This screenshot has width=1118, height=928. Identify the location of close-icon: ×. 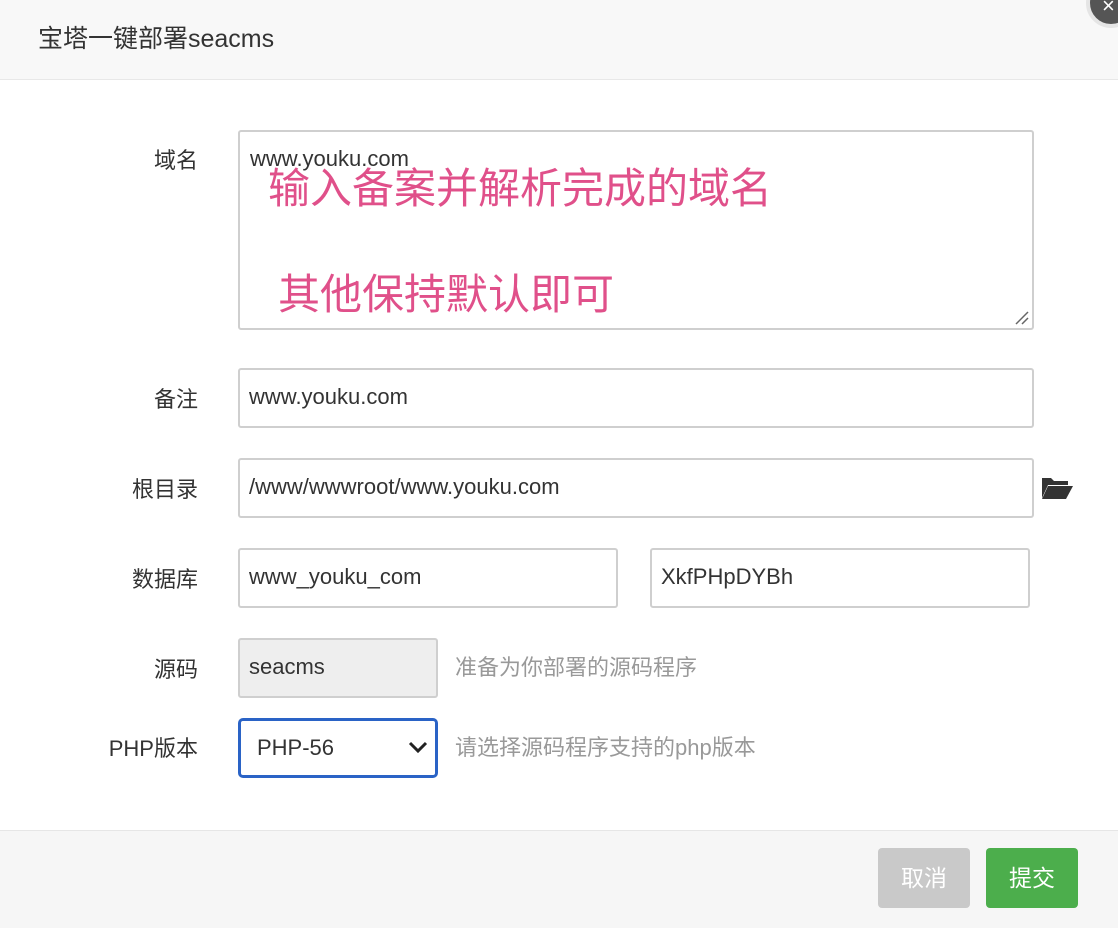
(1108, 9).